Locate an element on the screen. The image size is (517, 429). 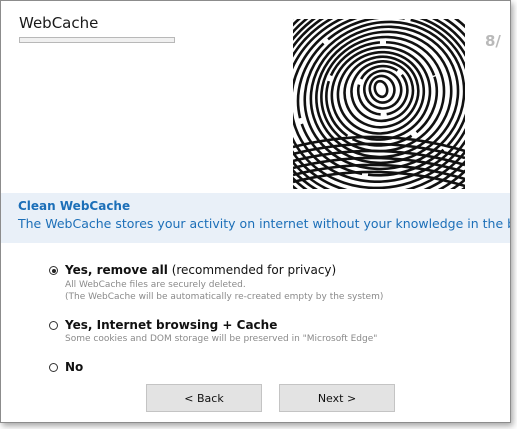
option-description: All WebCache files are securely deleted. is located at coordinates (155, 285).